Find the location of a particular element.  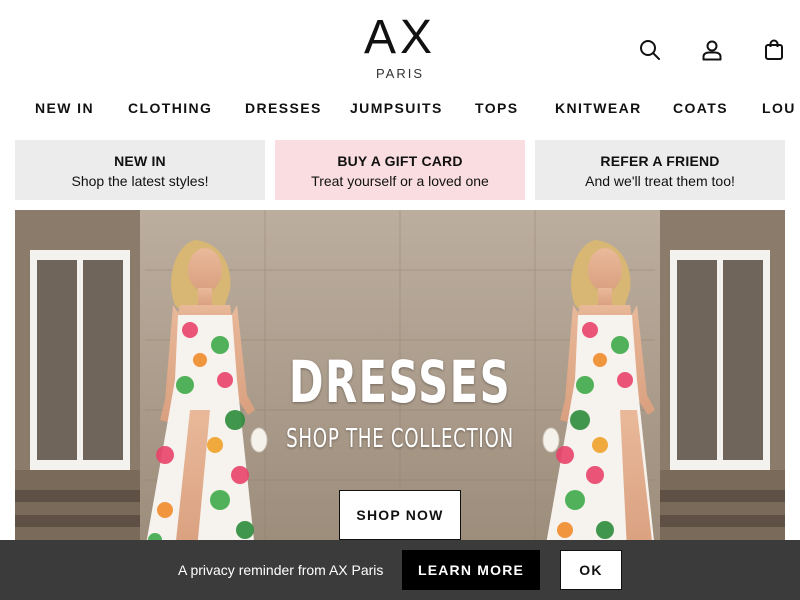

promo-title: BUY A GIFT CARD is located at coordinates (400, 161).